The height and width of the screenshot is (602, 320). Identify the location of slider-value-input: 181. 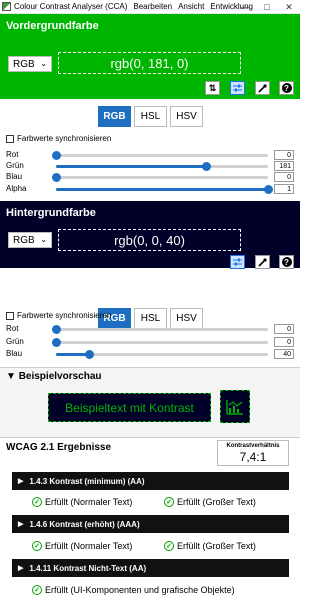
(284, 166).